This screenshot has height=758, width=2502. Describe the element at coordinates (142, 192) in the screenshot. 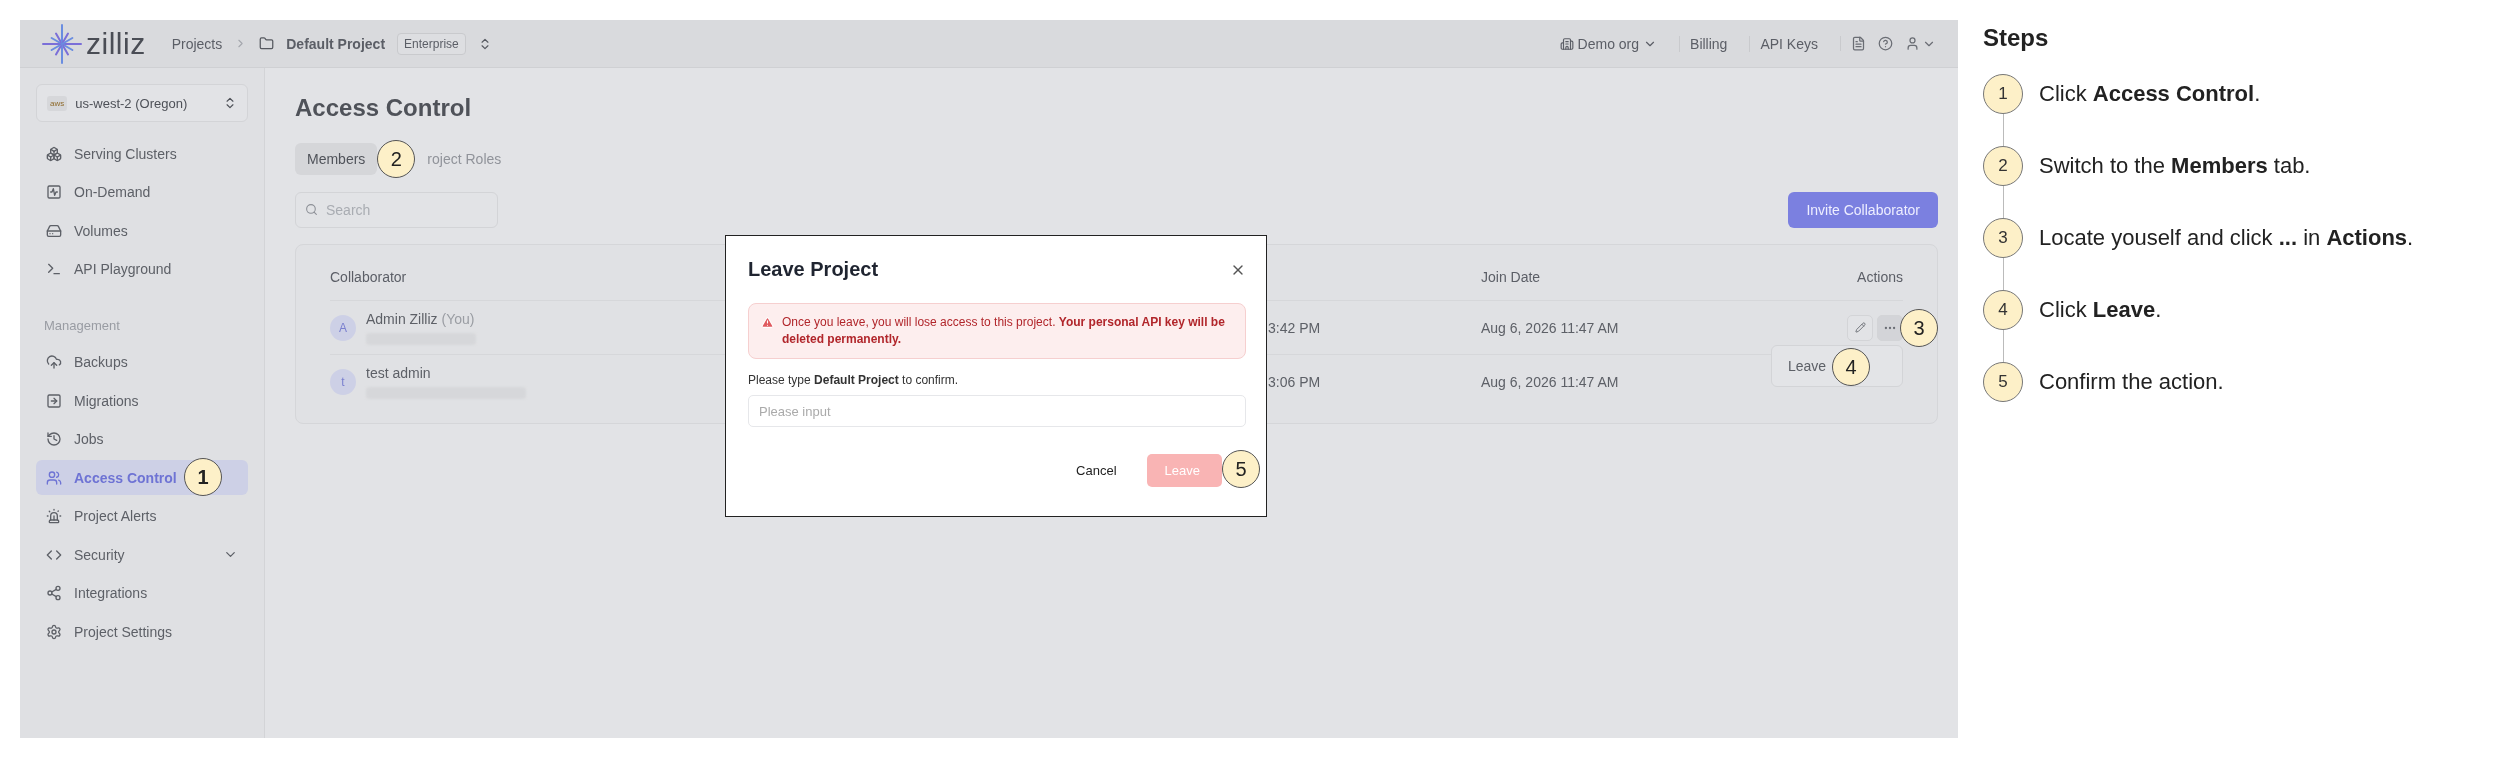

I see `sidebar-item: On-Demand` at that location.